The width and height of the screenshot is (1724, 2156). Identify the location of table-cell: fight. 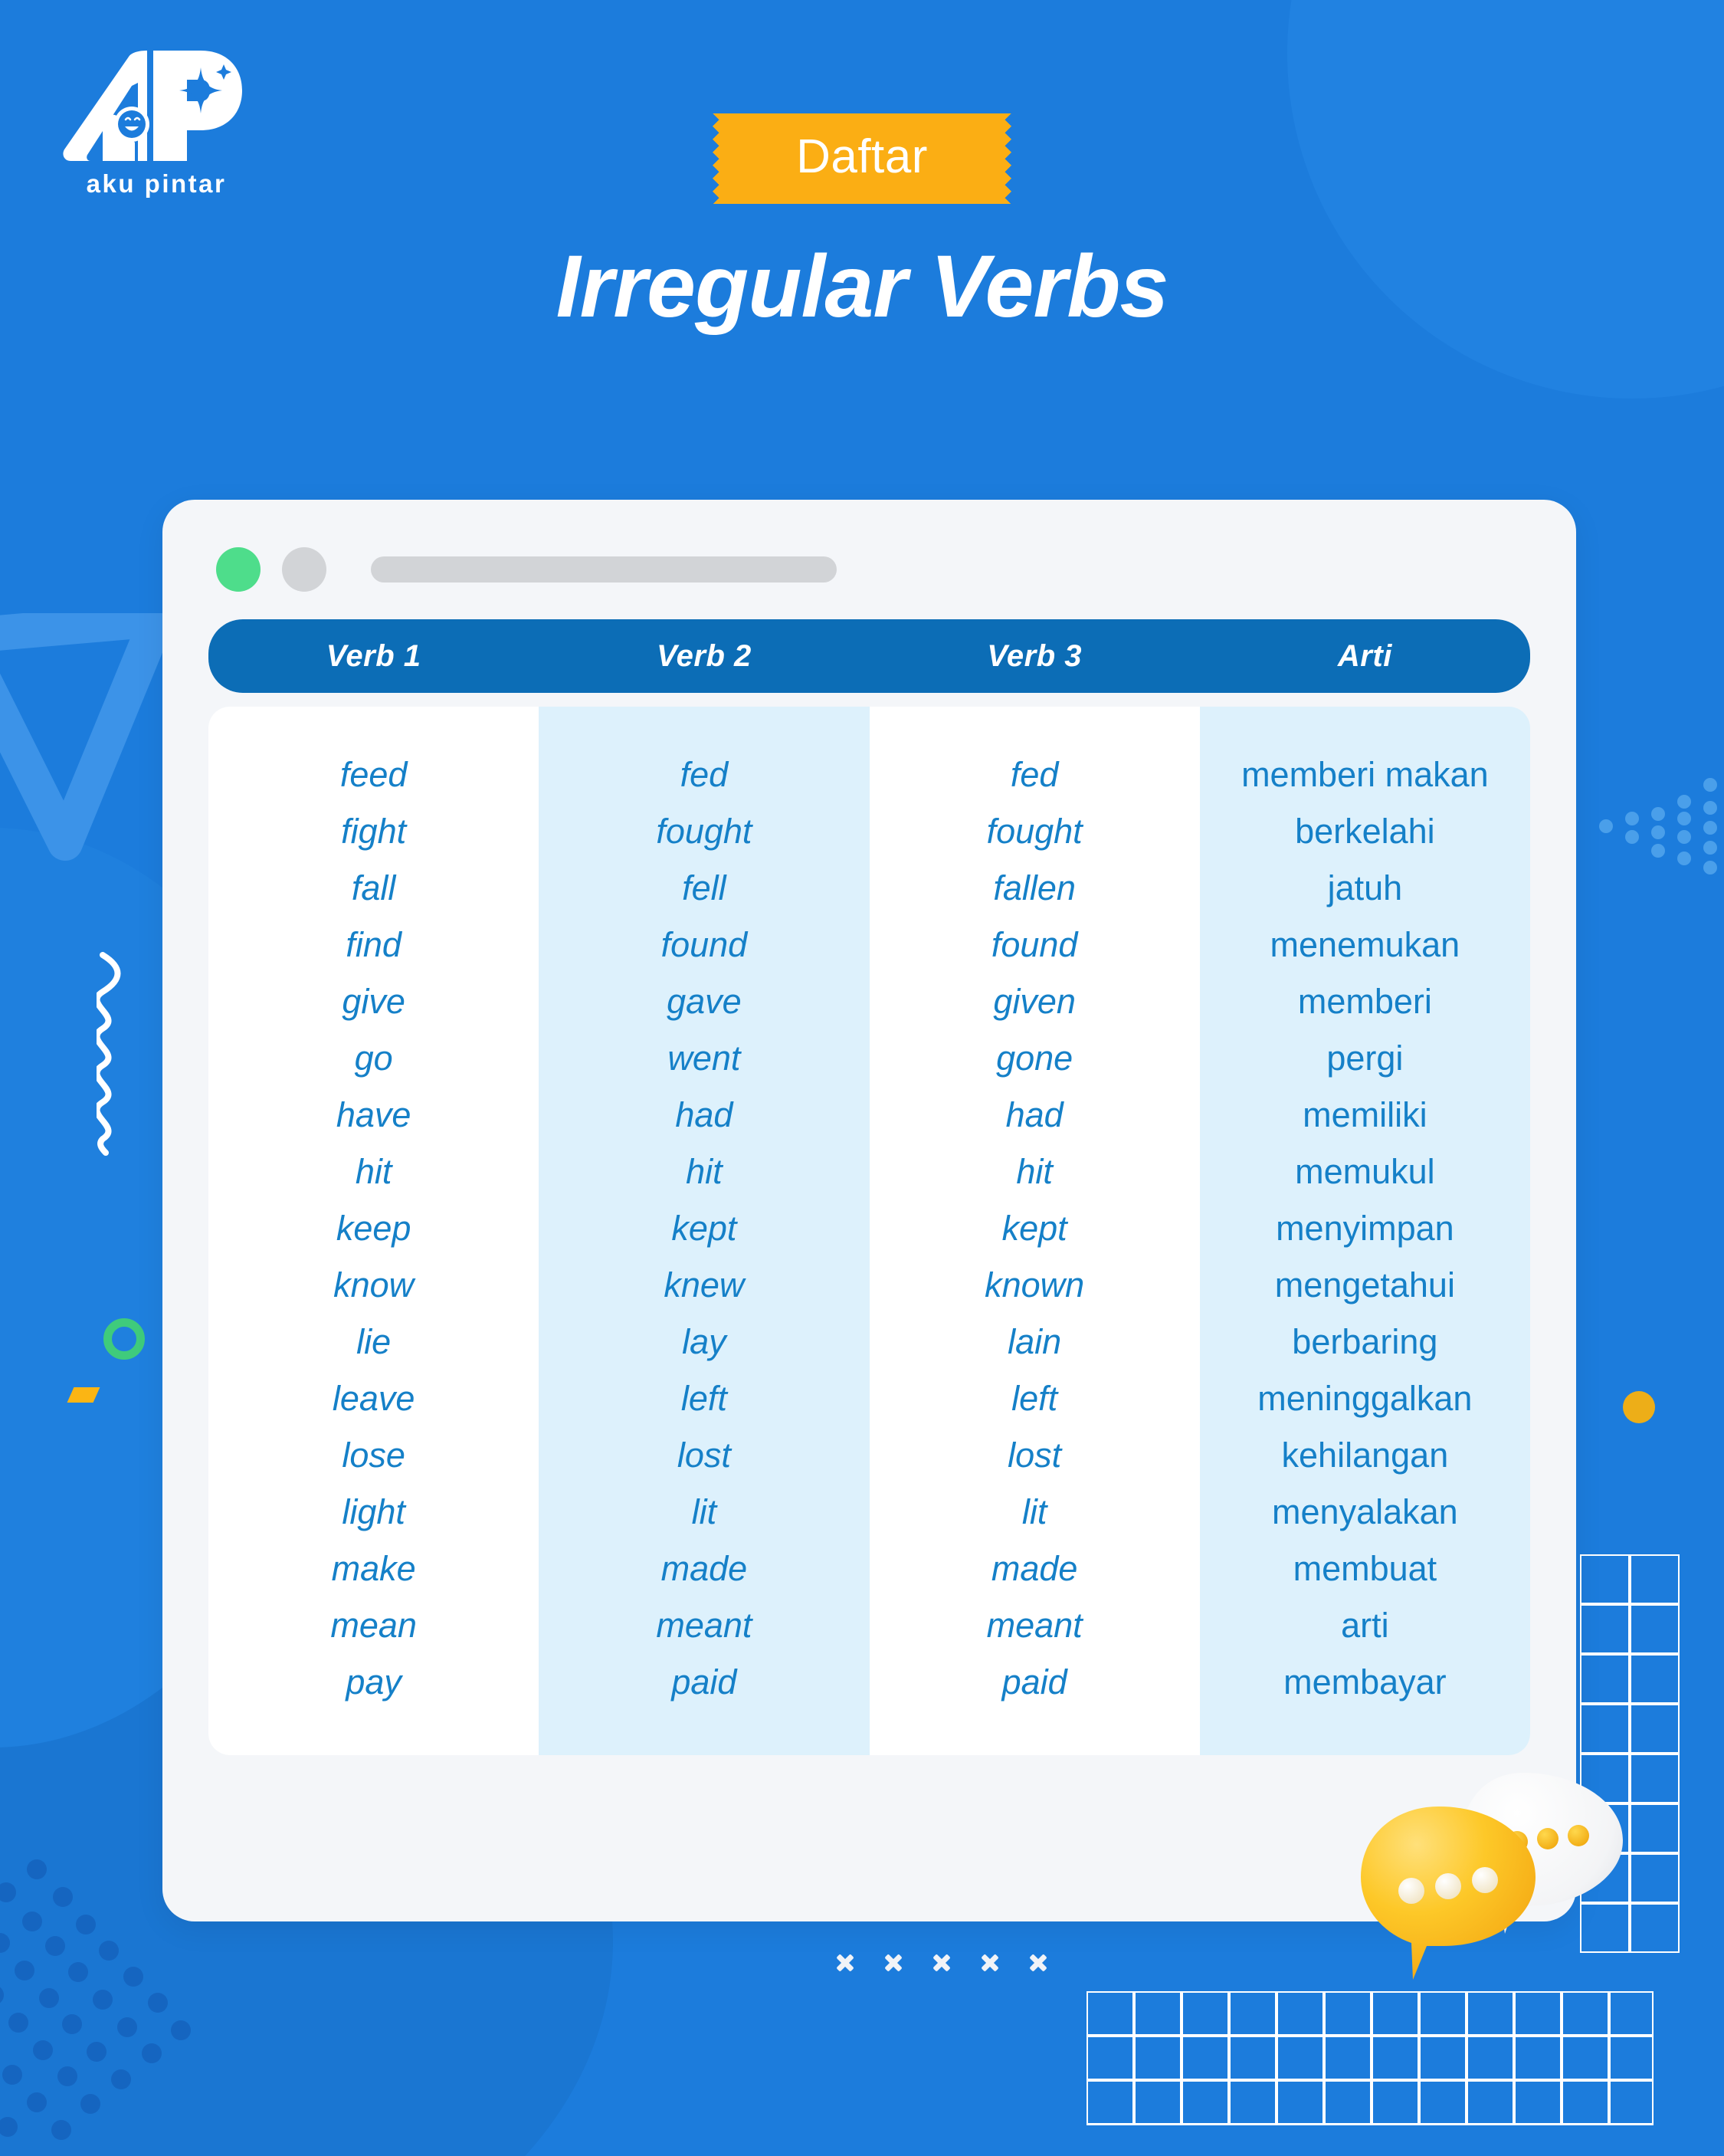
(374, 832).